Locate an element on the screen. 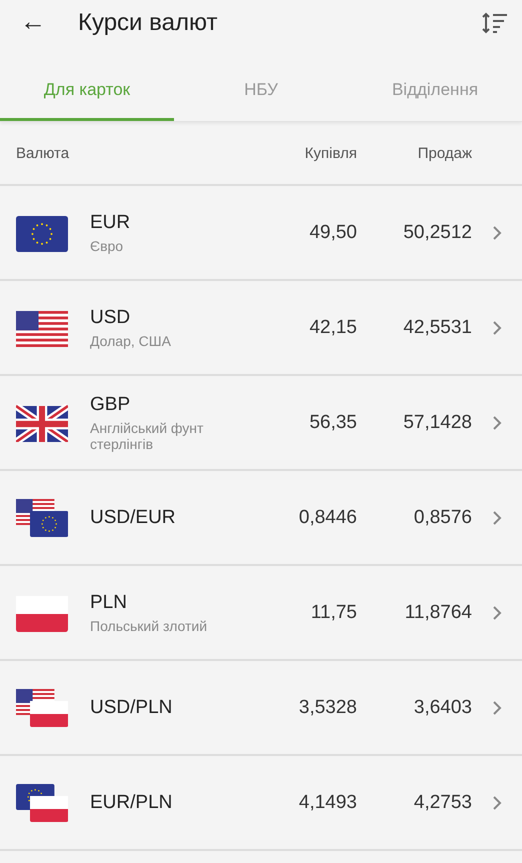 The image size is (522, 863). screen-title: Курси валют is located at coordinates (148, 23).